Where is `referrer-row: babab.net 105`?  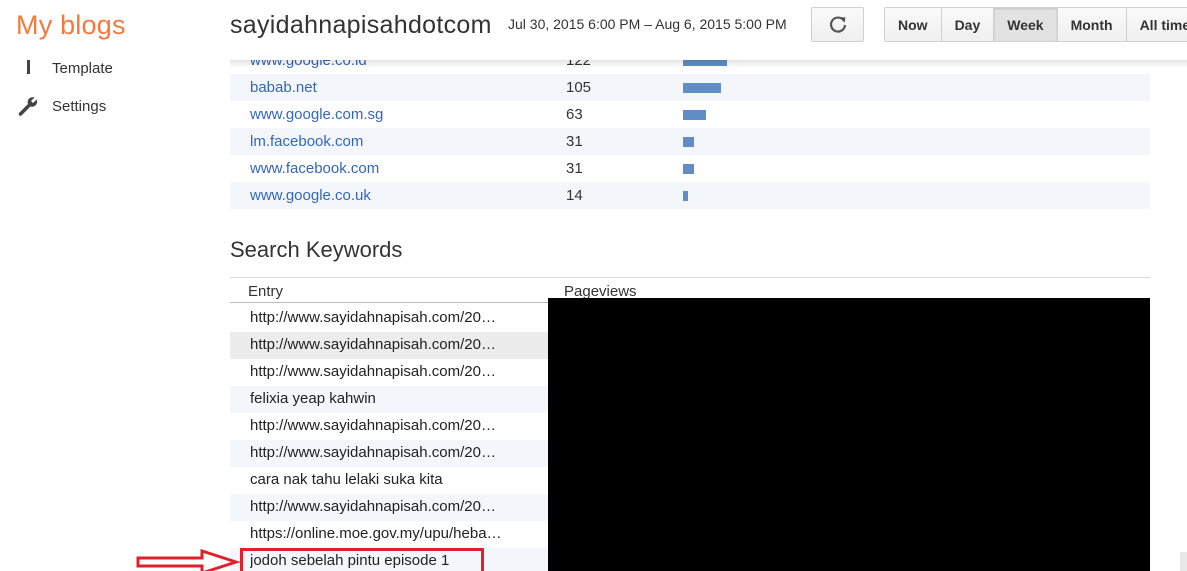 referrer-row: babab.net 105 is located at coordinates (690, 87).